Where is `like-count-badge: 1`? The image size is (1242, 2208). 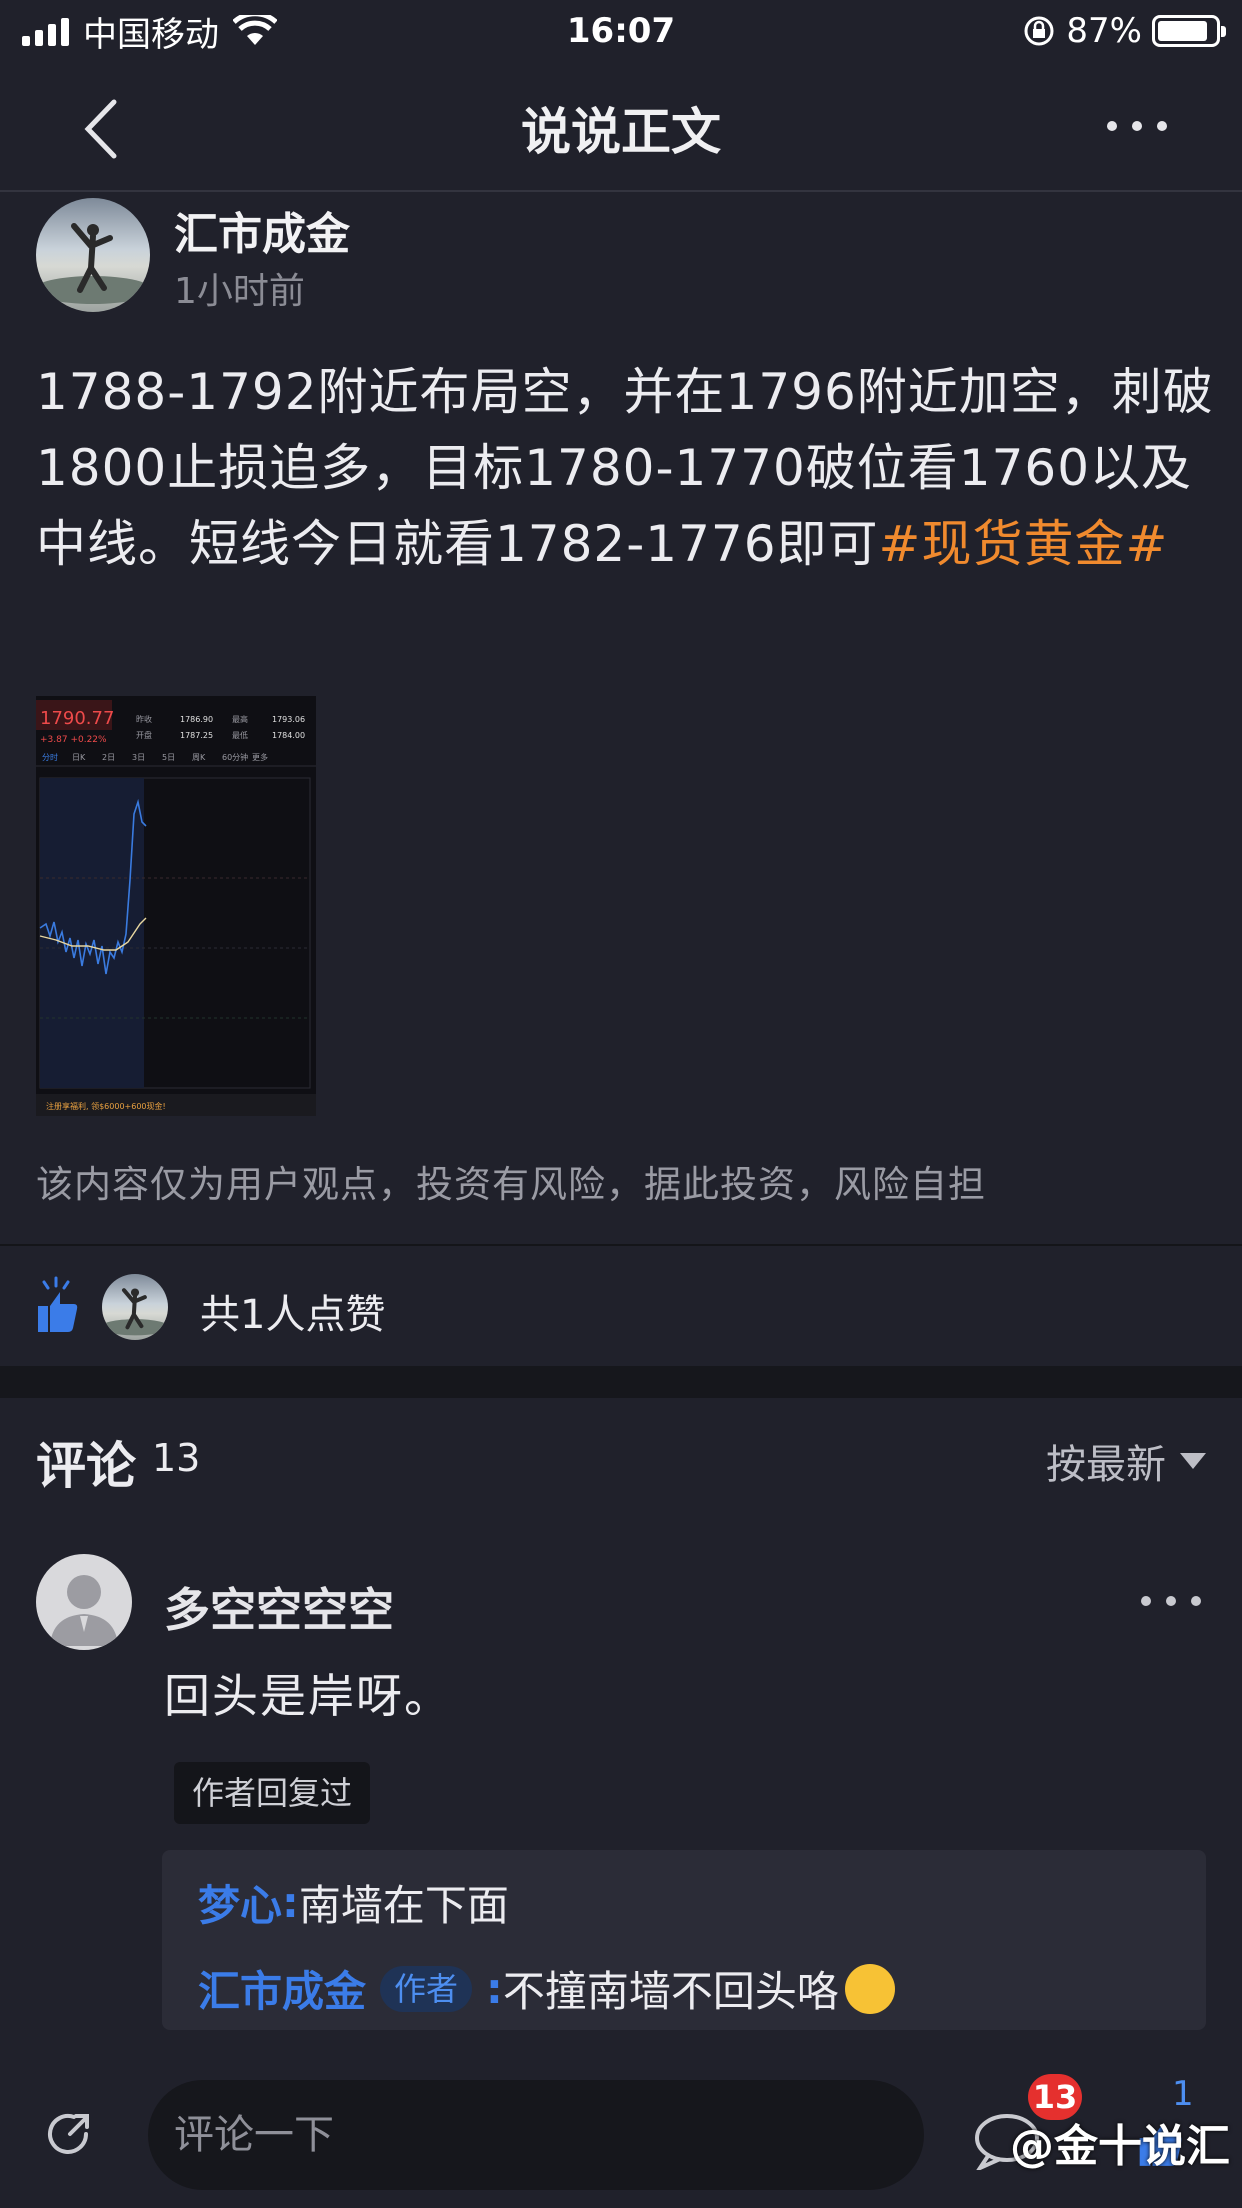
like-count-badge: 1 is located at coordinates (1183, 2094).